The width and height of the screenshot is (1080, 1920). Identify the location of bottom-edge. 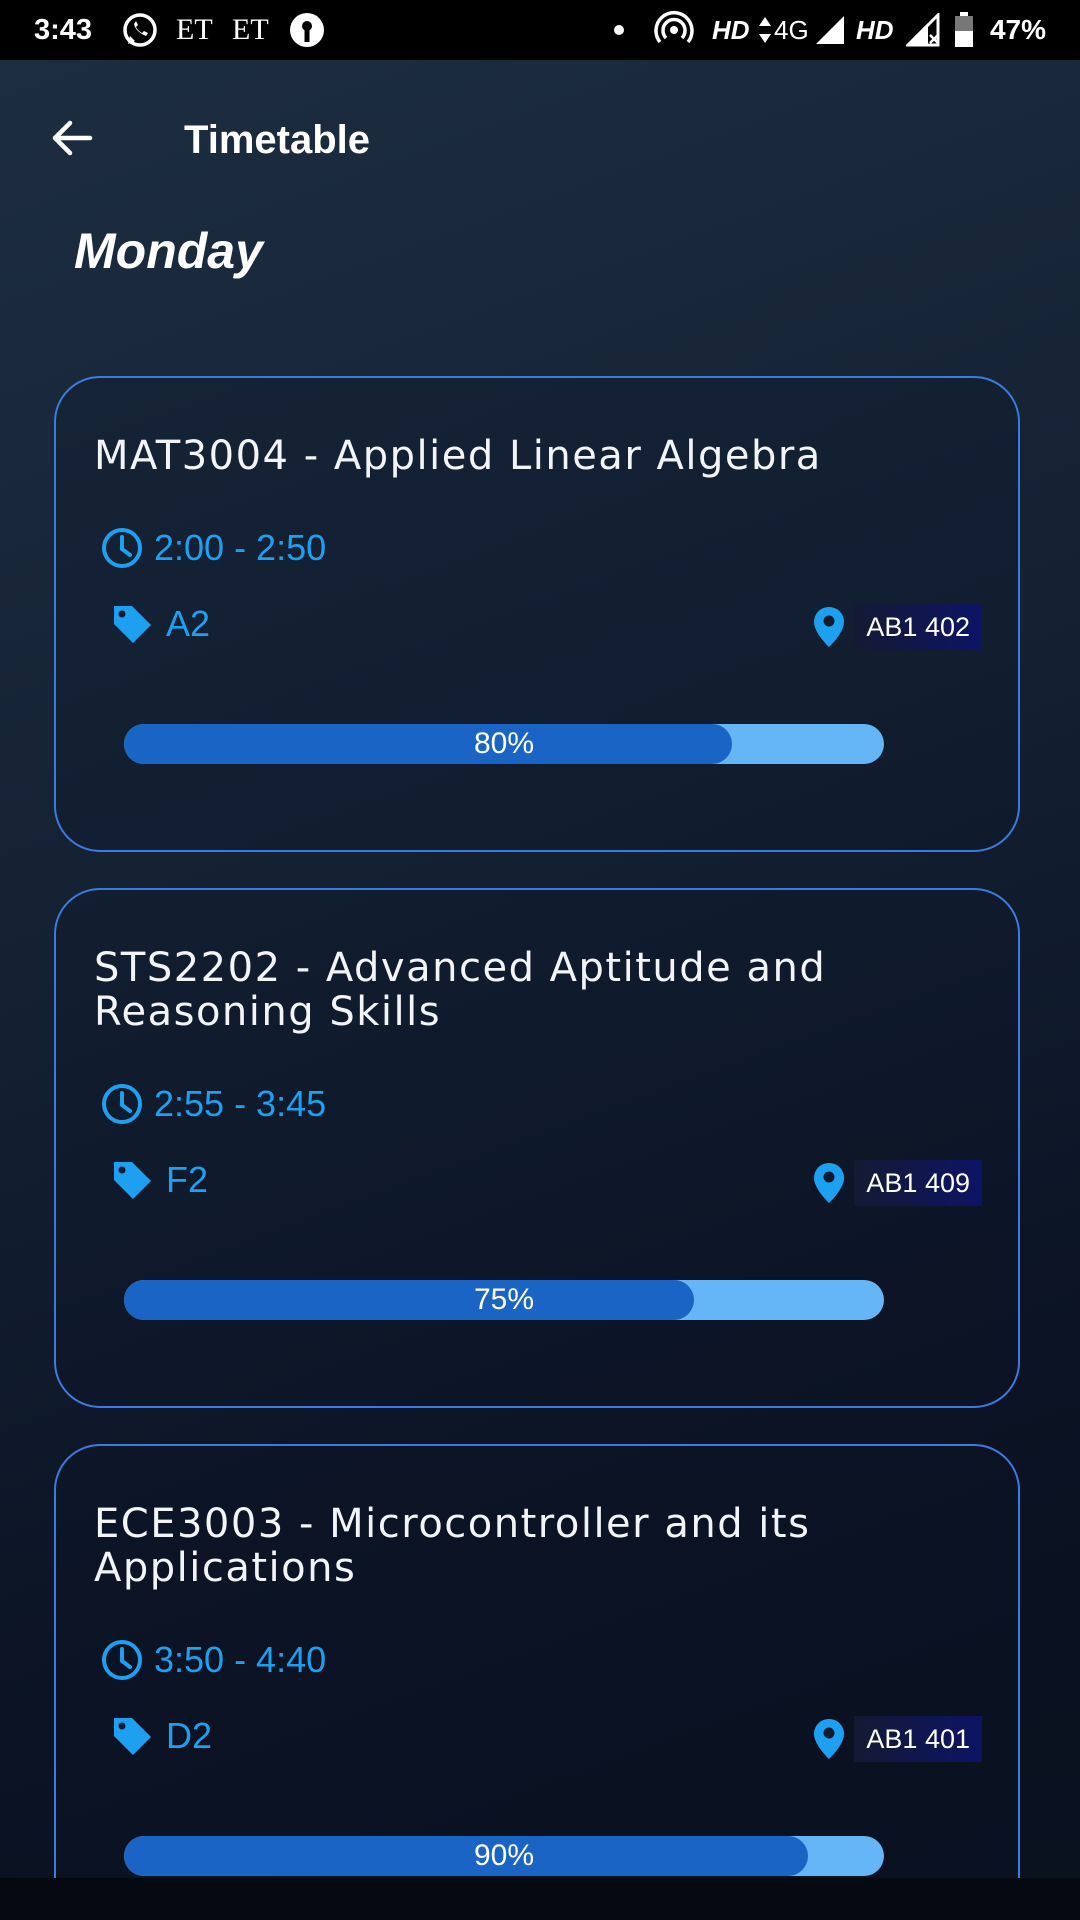
(540, 1899).